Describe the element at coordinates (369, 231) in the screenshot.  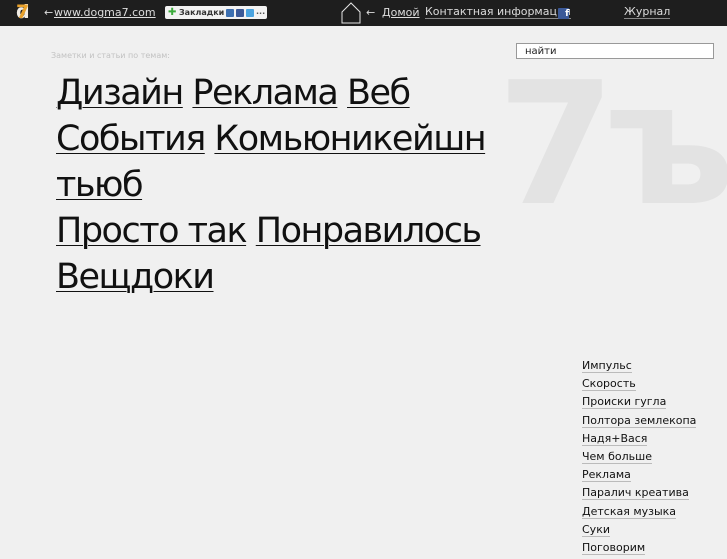
I see `tag-link: Понравилось` at that location.